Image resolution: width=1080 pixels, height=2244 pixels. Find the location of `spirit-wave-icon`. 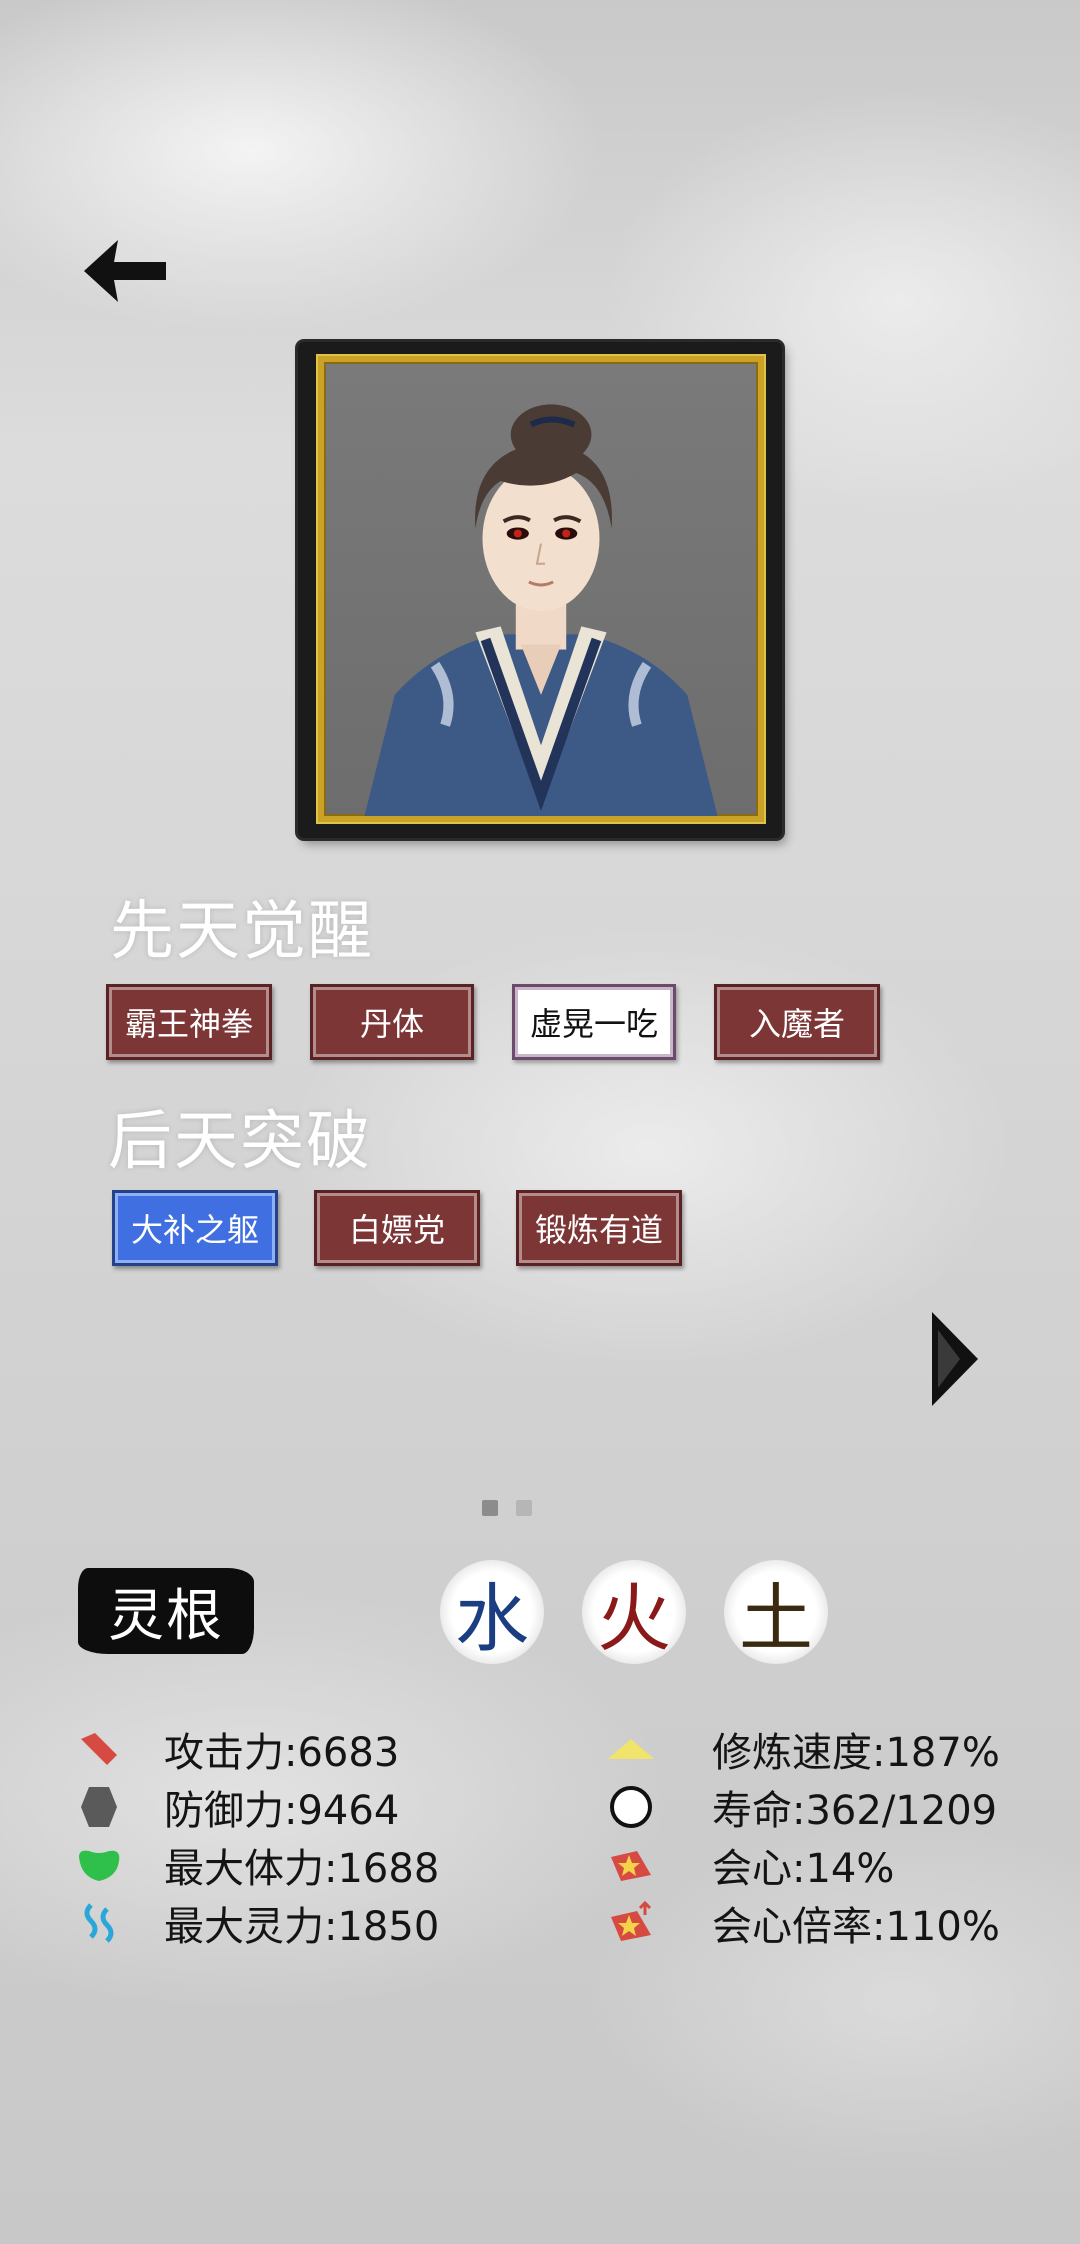

spirit-wave-icon is located at coordinates (99, 1923).